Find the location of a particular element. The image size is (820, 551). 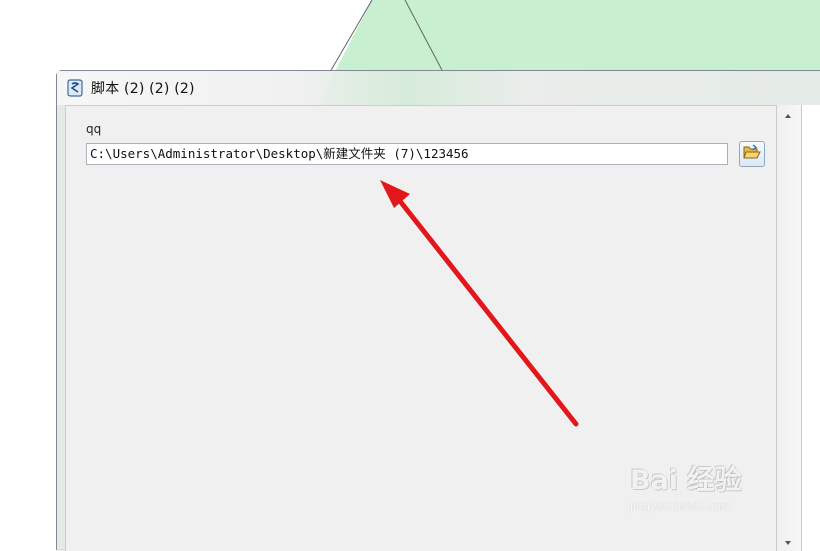

watermark-site: jingyan.baidu.com is located at coordinates (681, 506).